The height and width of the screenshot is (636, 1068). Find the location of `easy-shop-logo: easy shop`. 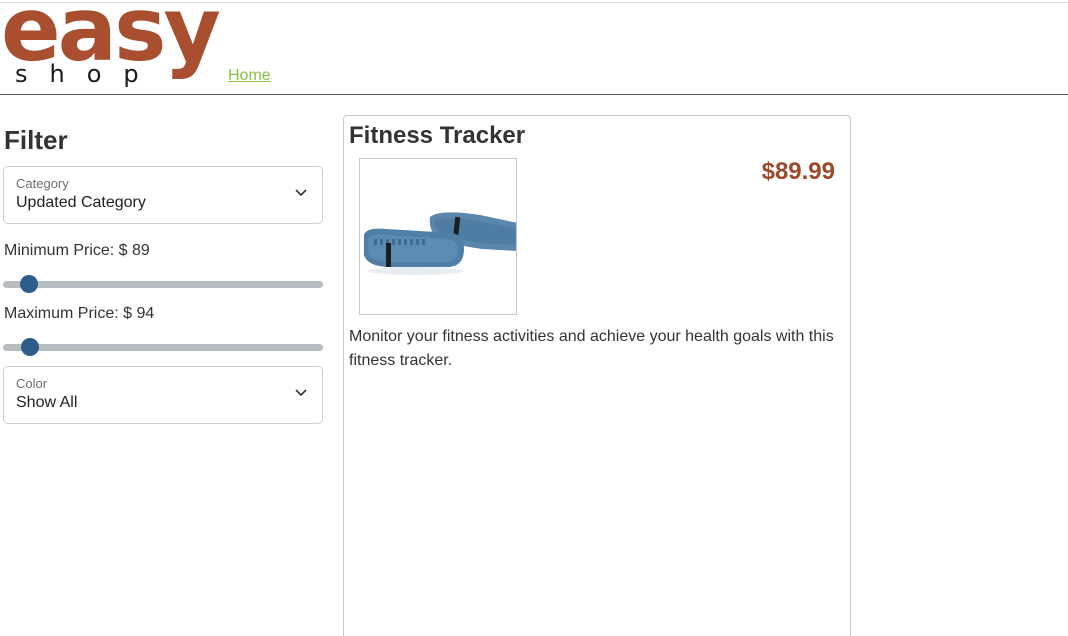

easy-shop-logo: easy shop is located at coordinates (110, 46).